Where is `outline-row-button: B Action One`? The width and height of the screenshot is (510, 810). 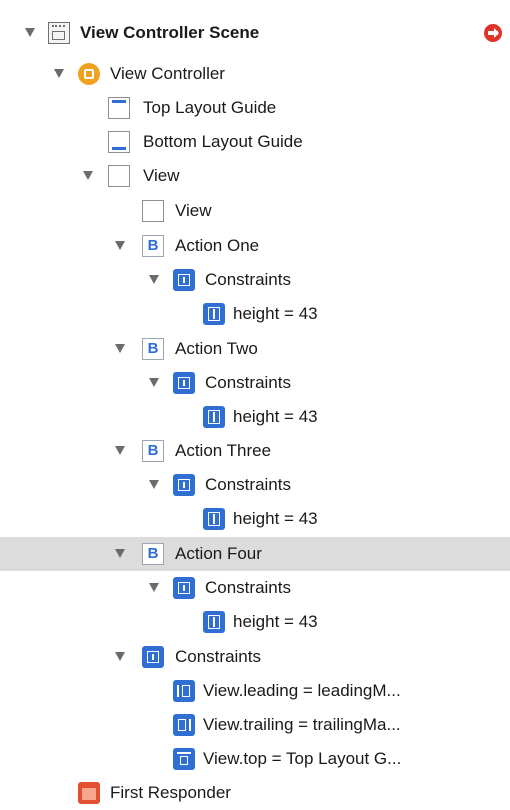 outline-row-button: B Action One is located at coordinates (255, 246).